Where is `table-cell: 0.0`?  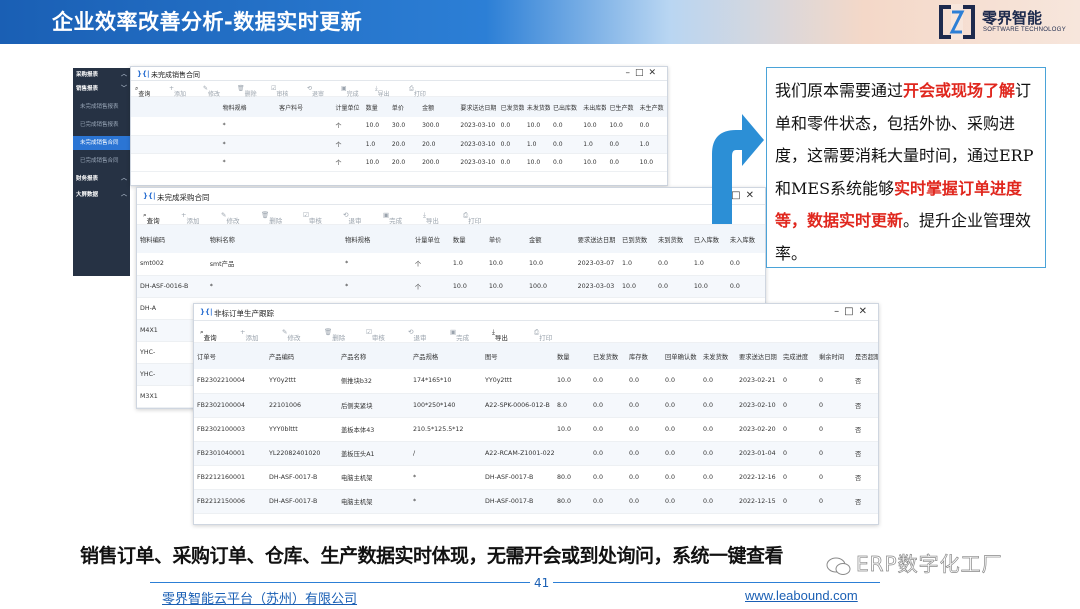 table-cell: 0.0 is located at coordinates (644, 477).